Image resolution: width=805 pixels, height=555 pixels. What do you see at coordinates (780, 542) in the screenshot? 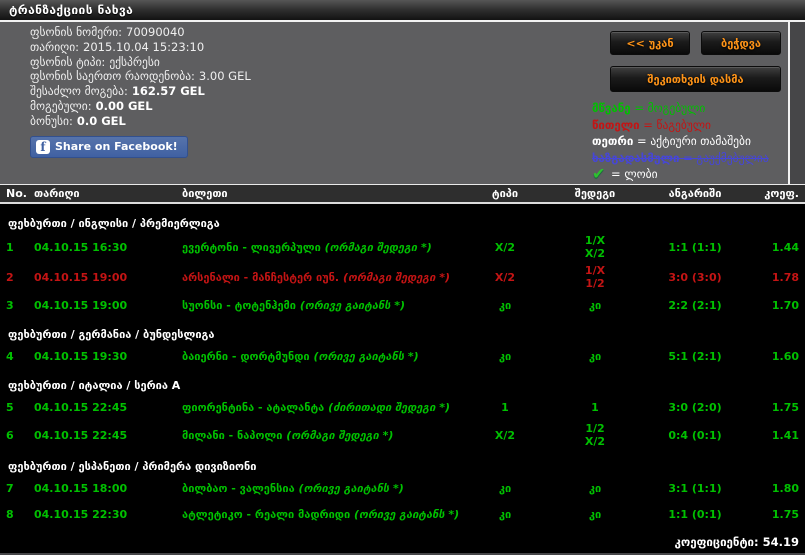
I see `total-coefficient-value: 54.19` at bounding box center [780, 542].